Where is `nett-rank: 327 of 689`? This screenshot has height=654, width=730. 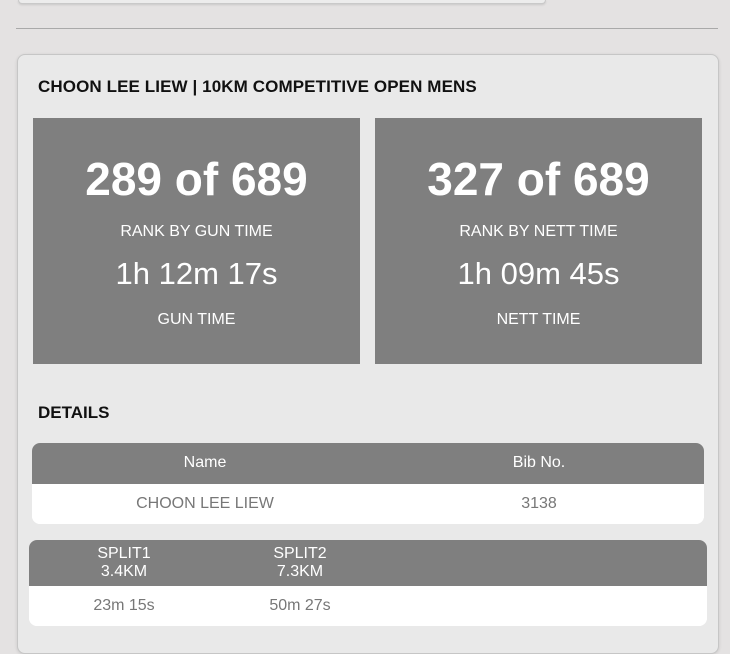 nett-rank: 327 of 689 is located at coordinates (538, 179).